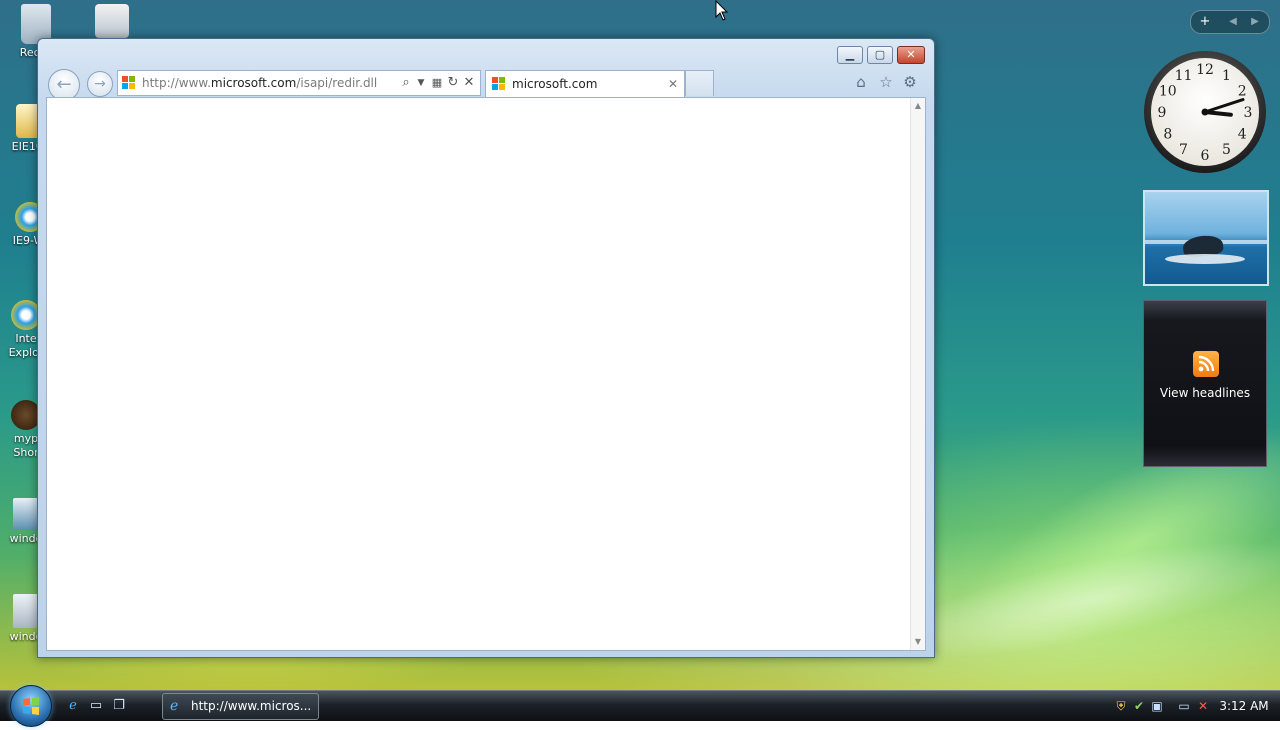 This screenshot has height=730, width=1280. I want to click on clock-numeral: 9, so click(1162, 113).